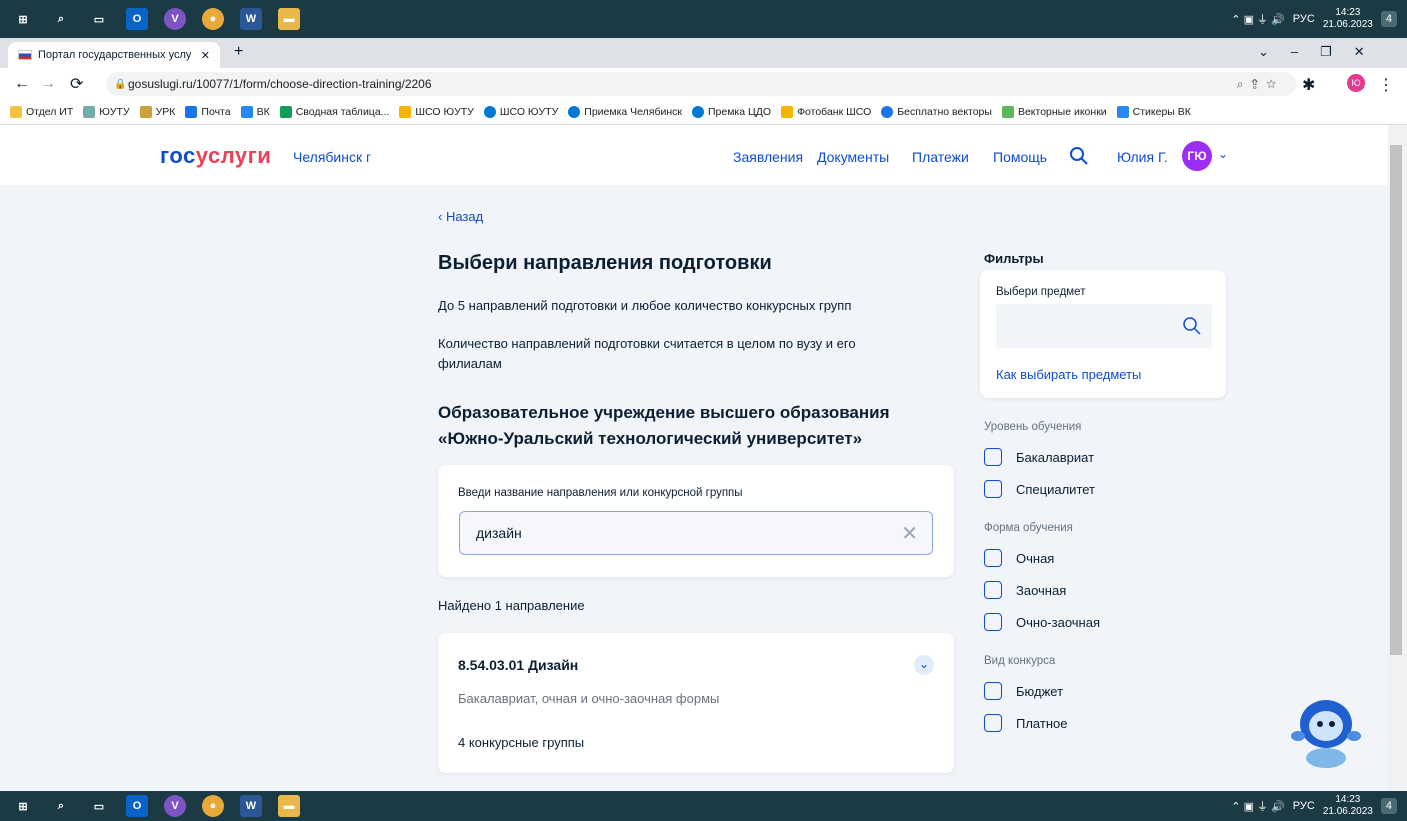  Describe the element at coordinates (696, 533) in the screenshot. I see `search-input: дизайн ✕` at that location.